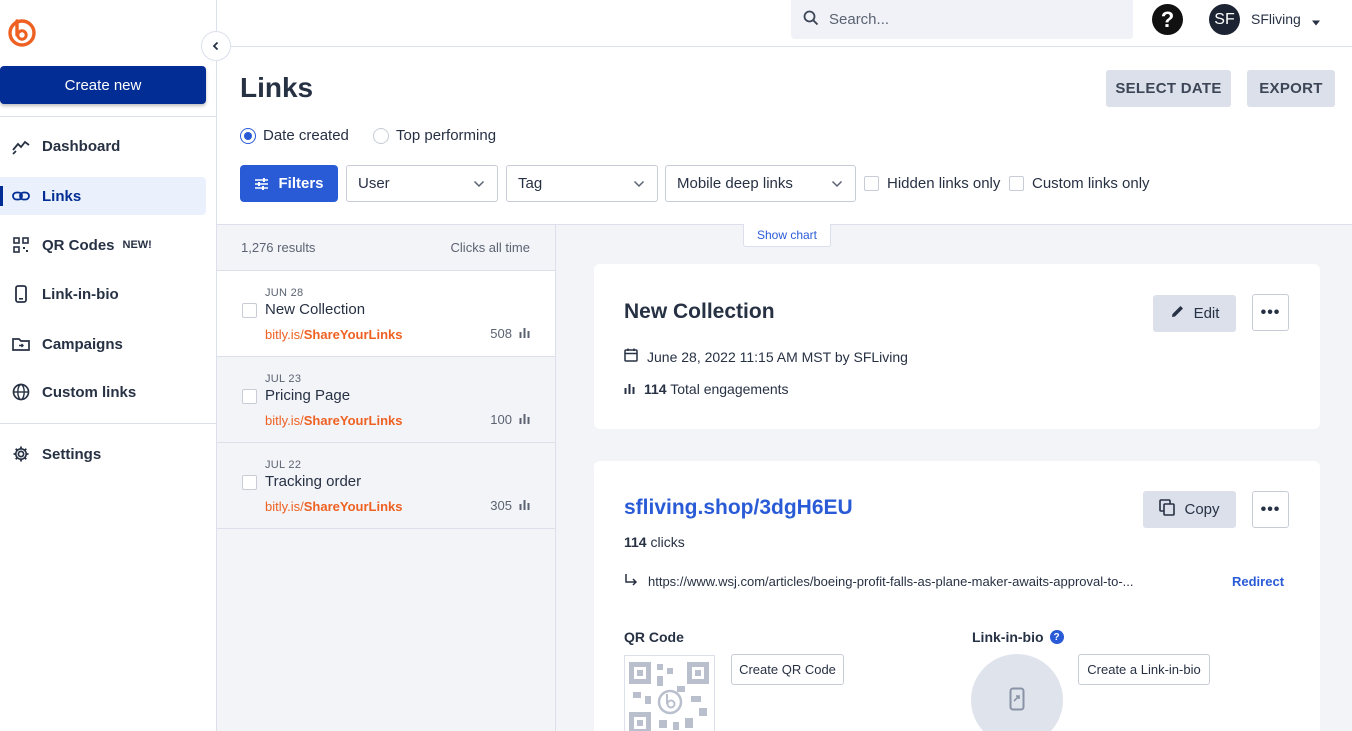 The width and height of the screenshot is (1352, 731). I want to click on link-date: JUN 28, so click(284, 293).